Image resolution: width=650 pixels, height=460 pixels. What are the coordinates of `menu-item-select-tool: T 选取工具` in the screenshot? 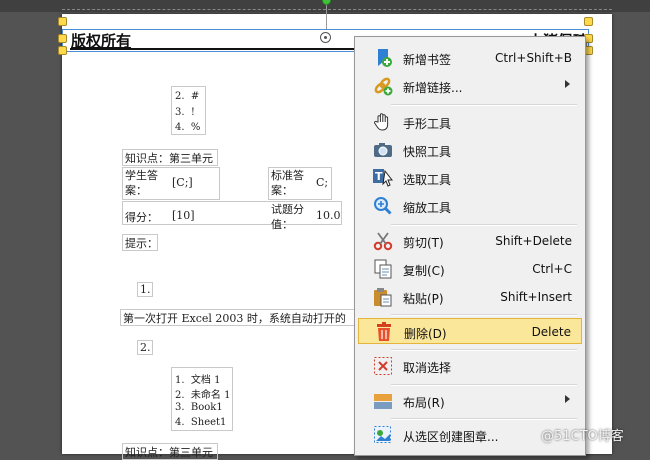 It's located at (470, 178).